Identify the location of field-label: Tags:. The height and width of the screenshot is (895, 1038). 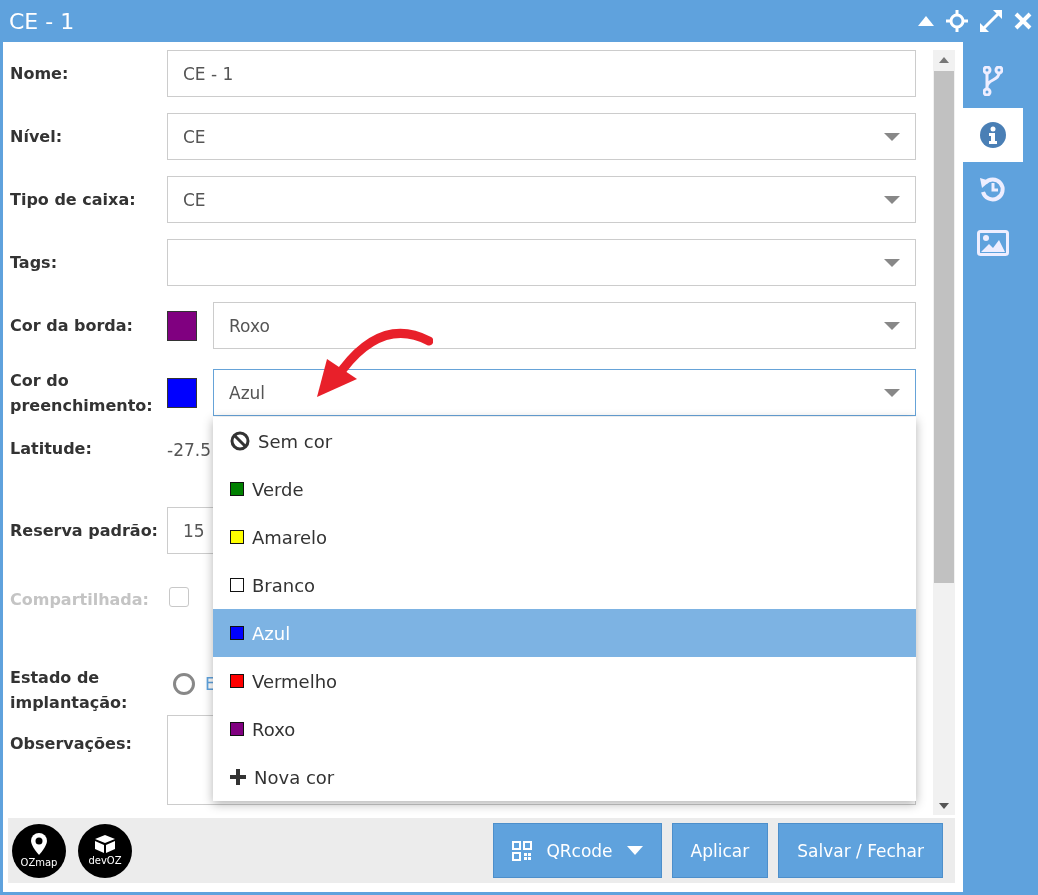
(34, 263).